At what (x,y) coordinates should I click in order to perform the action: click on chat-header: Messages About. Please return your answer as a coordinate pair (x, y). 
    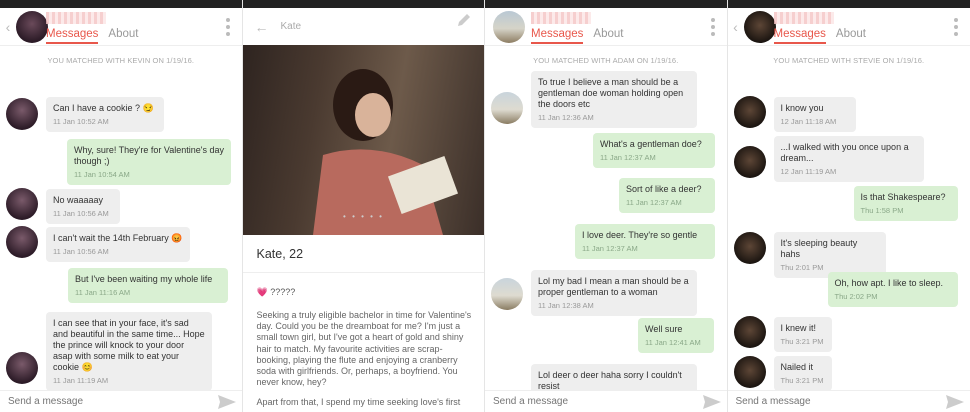
    Looking at the image, I should click on (606, 27).